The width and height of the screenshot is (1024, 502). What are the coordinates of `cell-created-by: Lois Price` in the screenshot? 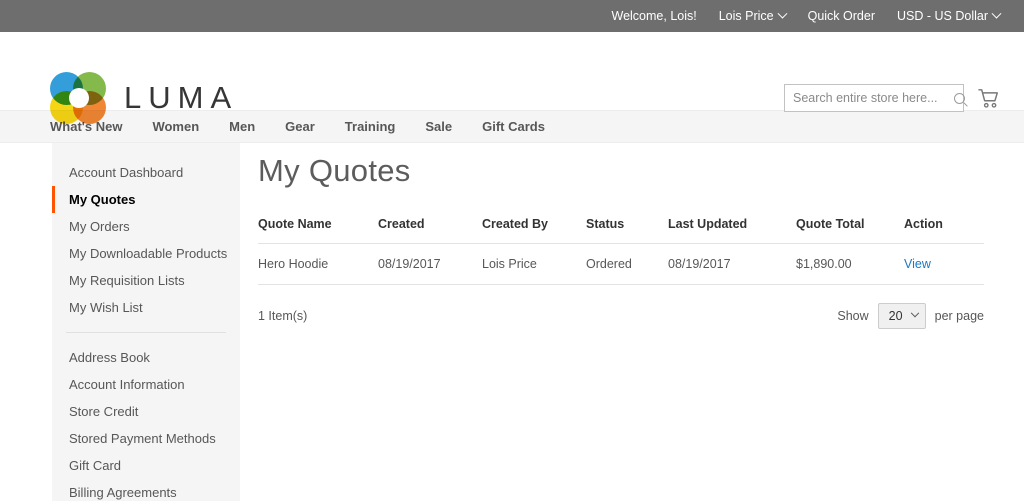 It's located at (534, 264).